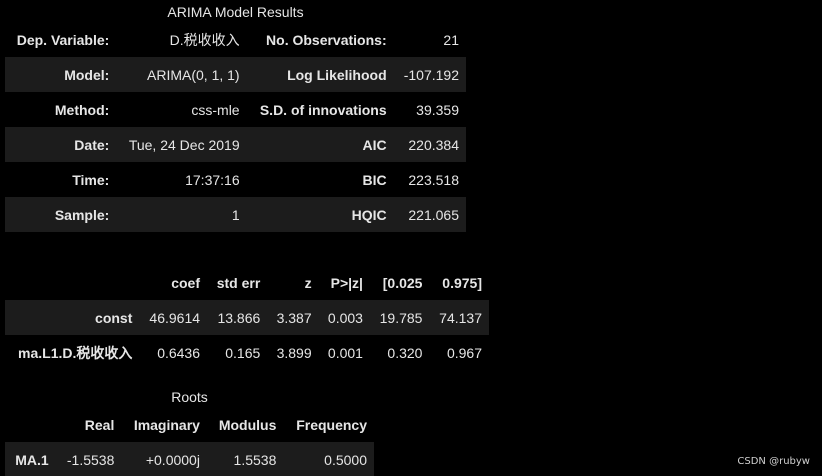  Describe the element at coordinates (172, 459) in the screenshot. I see `roots-cell: +0.0000j` at that location.